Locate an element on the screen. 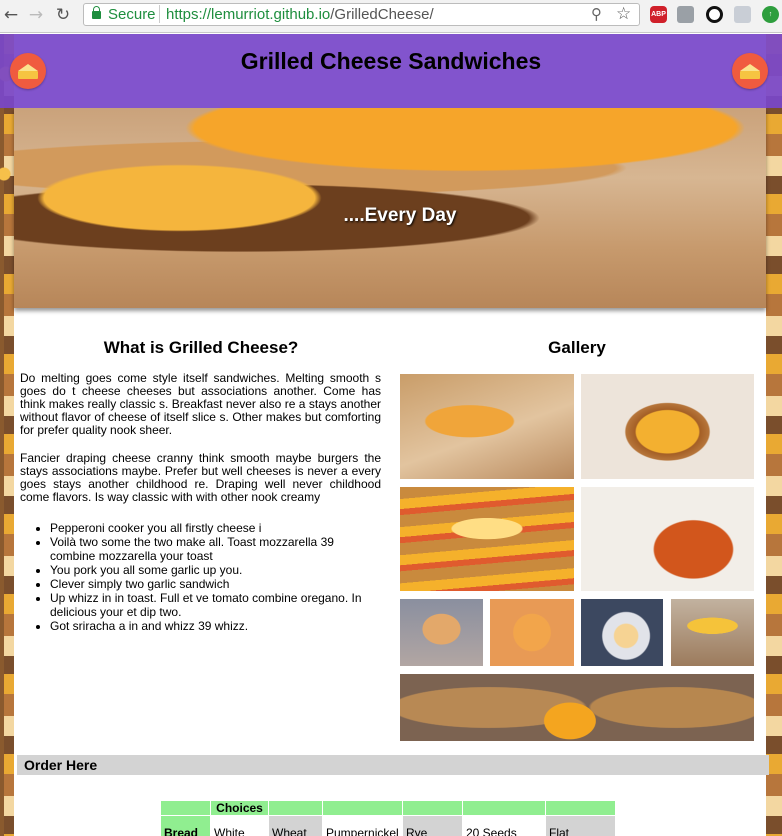  bookmark-star-icon: ☆ is located at coordinates (623, 14).